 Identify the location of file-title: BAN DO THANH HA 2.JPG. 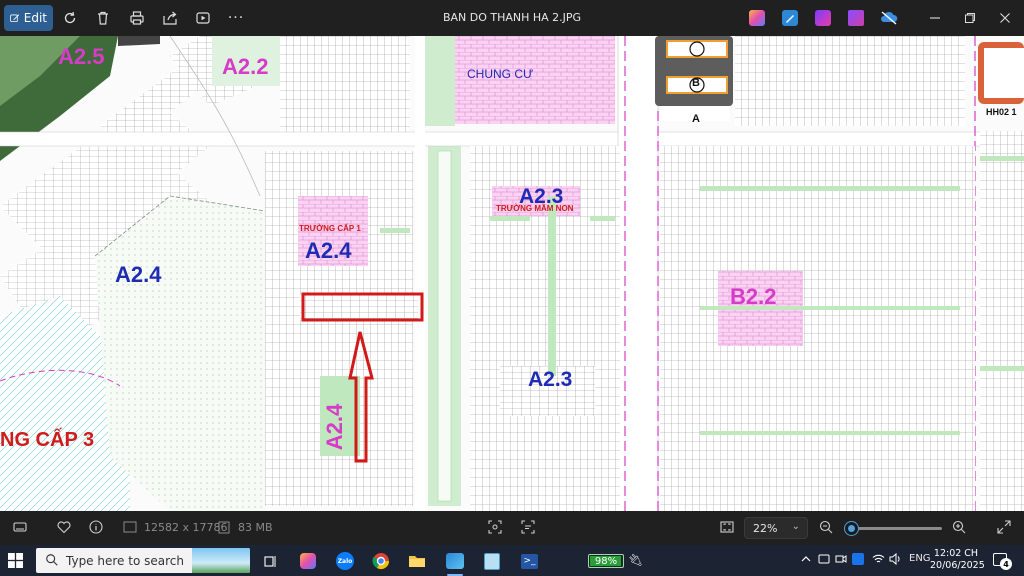
(512, 17).